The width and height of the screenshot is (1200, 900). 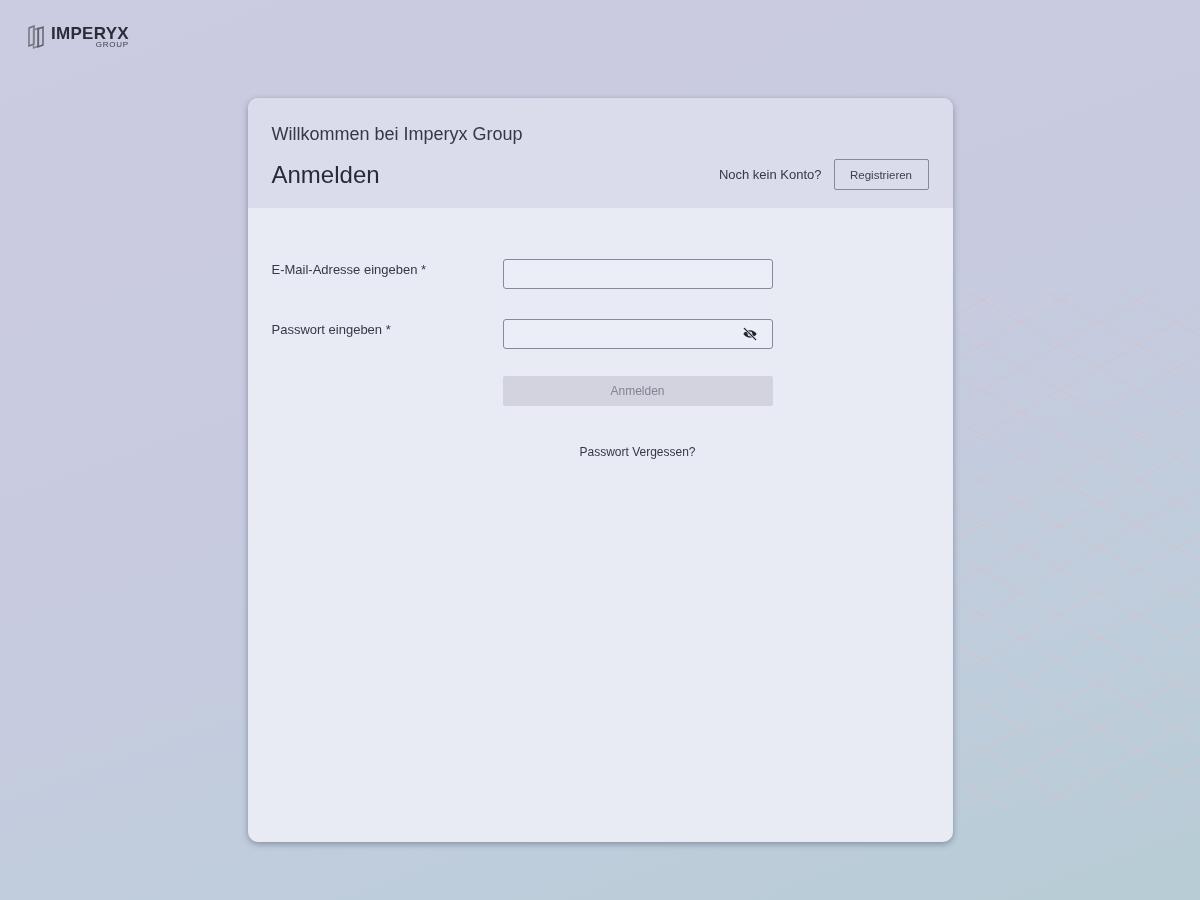 What do you see at coordinates (637, 274) in the screenshot?
I see `email-field` at bounding box center [637, 274].